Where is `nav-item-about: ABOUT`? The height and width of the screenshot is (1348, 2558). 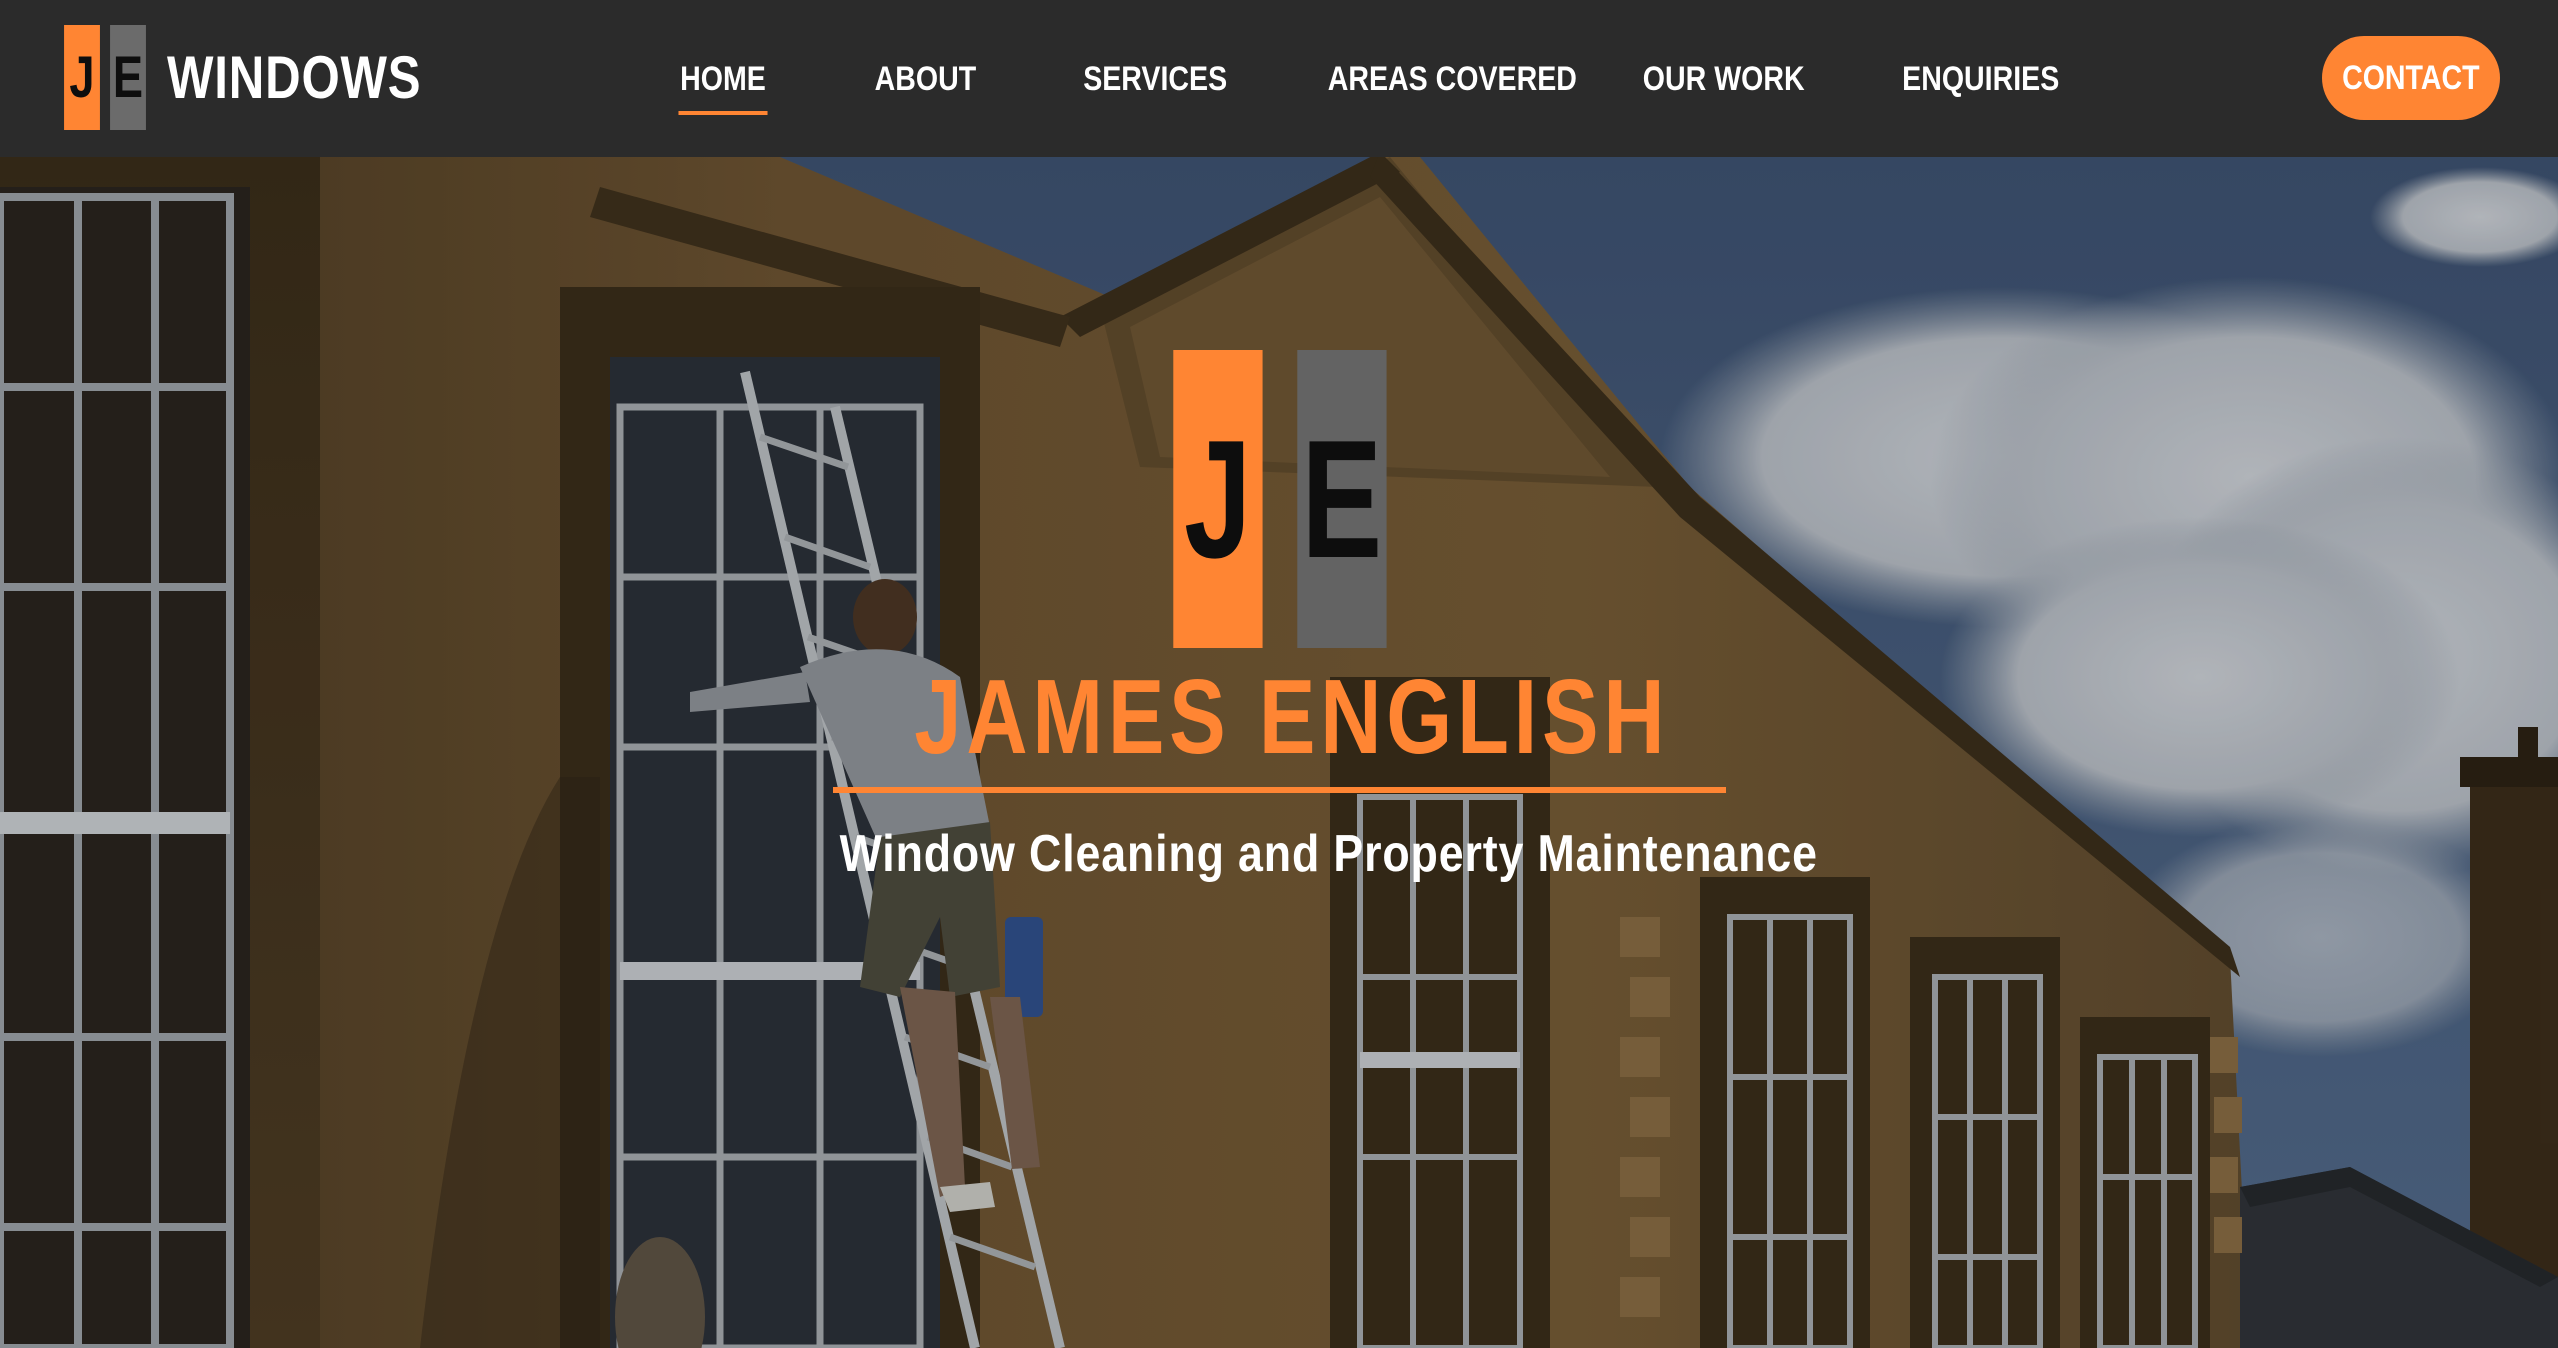 nav-item-about: ABOUT is located at coordinates (926, 79).